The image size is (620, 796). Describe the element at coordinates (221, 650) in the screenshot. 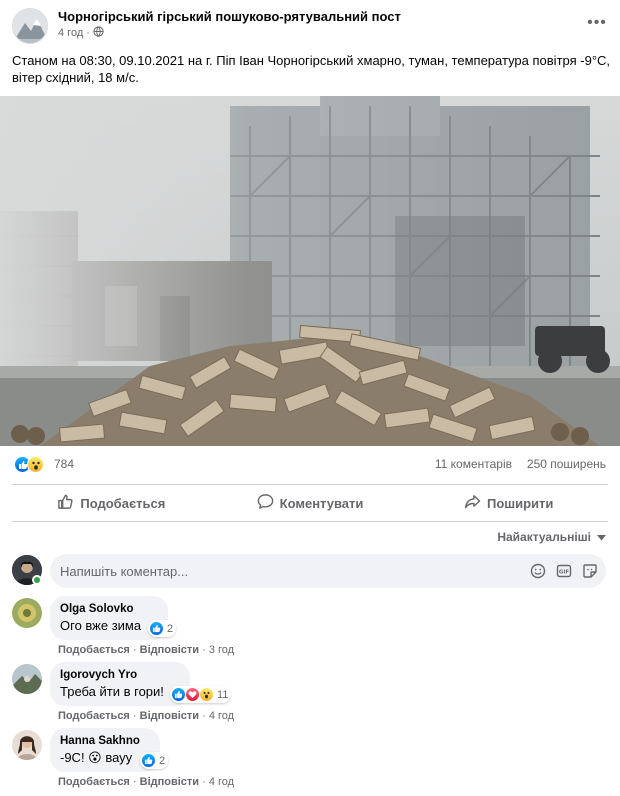

I see `comment-time: 3 год` at that location.